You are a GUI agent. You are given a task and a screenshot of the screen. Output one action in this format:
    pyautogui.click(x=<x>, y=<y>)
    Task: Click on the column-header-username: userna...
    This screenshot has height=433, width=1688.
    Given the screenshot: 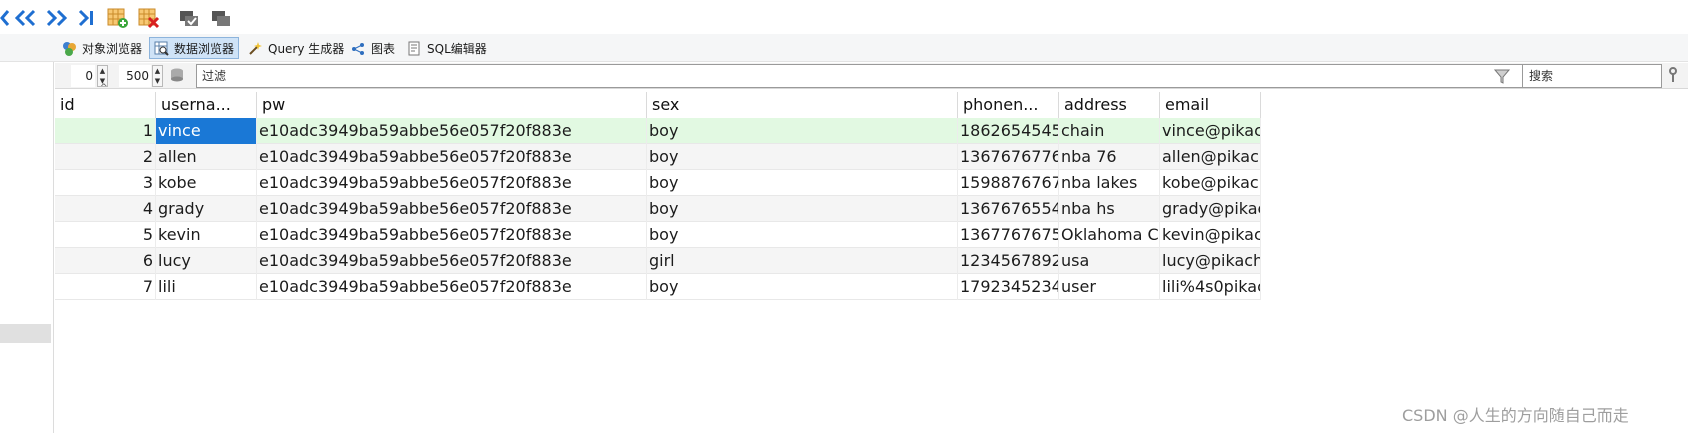 What is the action you would take?
    pyautogui.click(x=206, y=105)
    